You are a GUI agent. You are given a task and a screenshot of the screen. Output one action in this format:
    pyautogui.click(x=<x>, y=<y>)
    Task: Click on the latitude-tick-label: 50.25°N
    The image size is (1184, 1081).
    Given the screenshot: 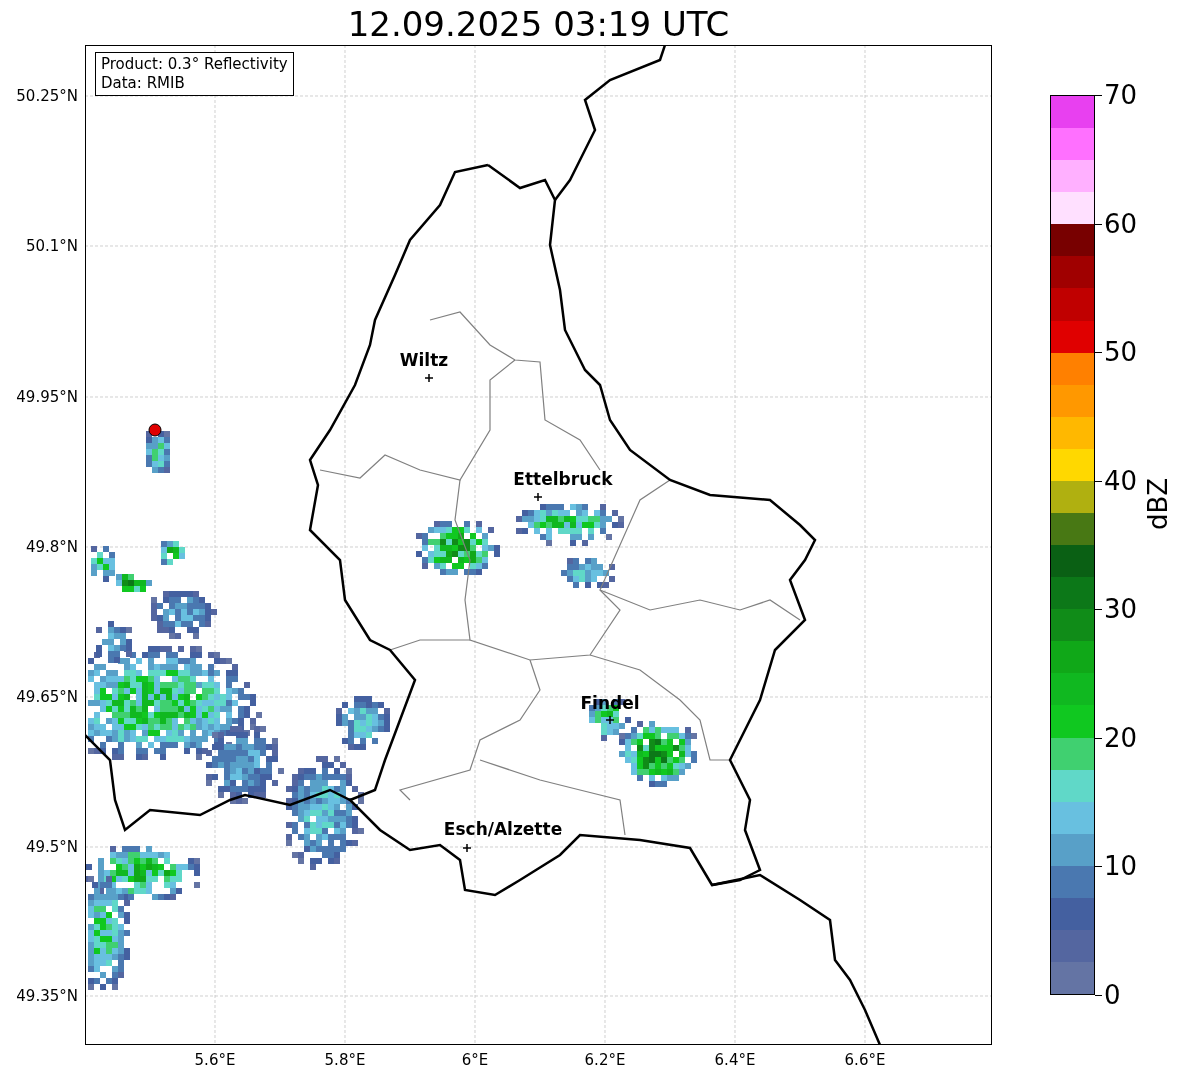 What is the action you would take?
    pyautogui.click(x=47, y=96)
    